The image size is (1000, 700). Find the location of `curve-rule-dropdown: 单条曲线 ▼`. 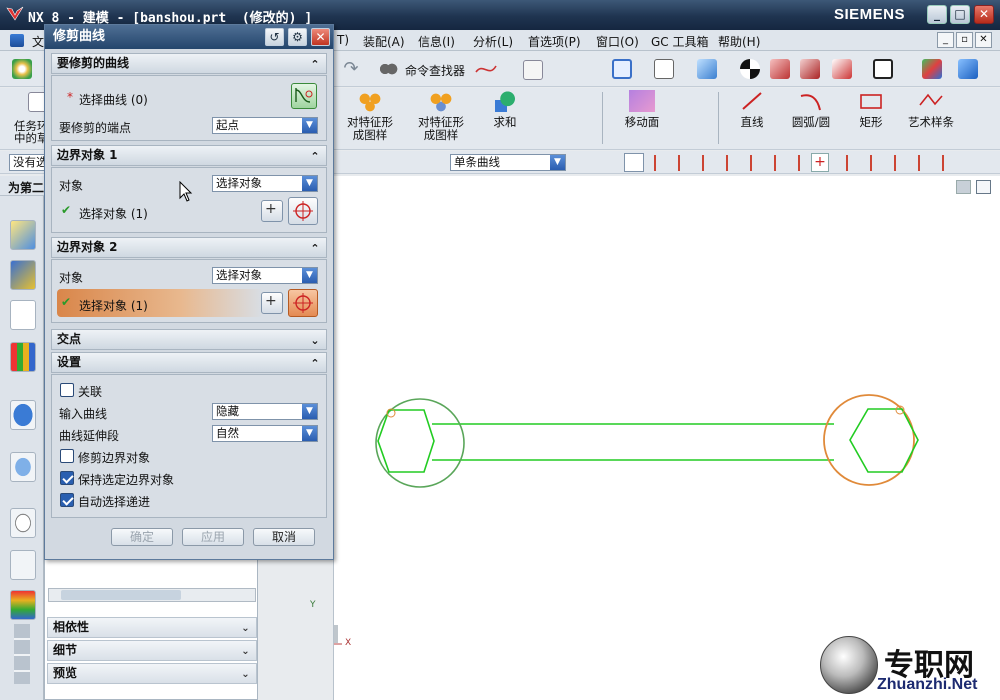

curve-rule-dropdown: 单条曲线 ▼ is located at coordinates (508, 162).